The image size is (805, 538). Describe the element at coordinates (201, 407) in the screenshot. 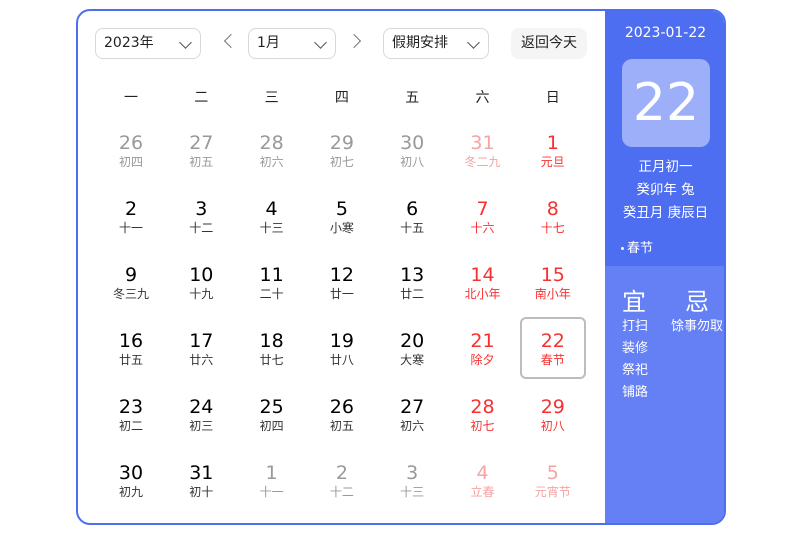

I see `day-number: 24` at that location.